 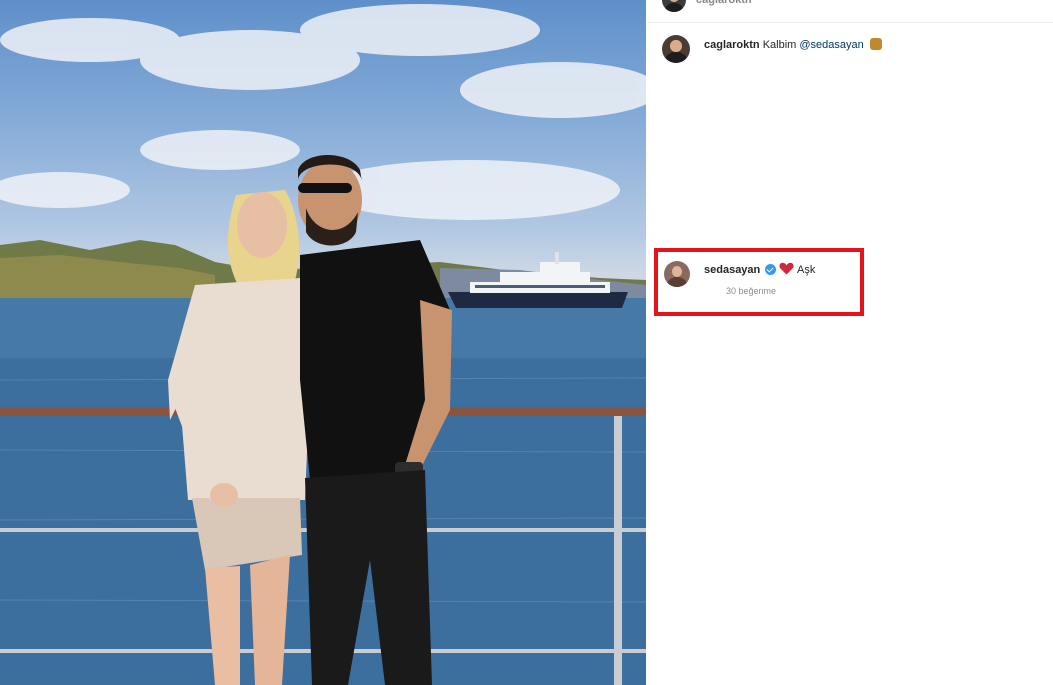 What do you see at coordinates (732, 45) in the screenshot?
I see `caption-username: caglaroktn` at bounding box center [732, 45].